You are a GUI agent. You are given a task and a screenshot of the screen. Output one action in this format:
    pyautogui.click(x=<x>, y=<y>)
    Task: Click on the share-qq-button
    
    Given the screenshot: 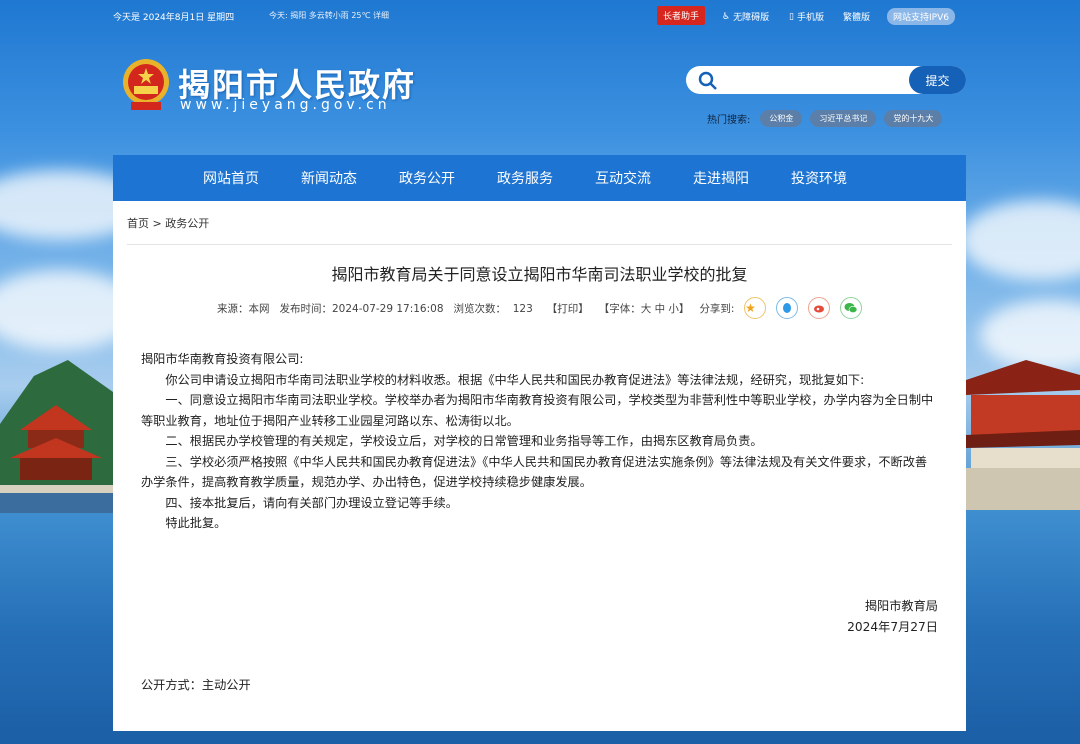 What is the action you would take?
    pyautogui.click(x=787, y=308)
    